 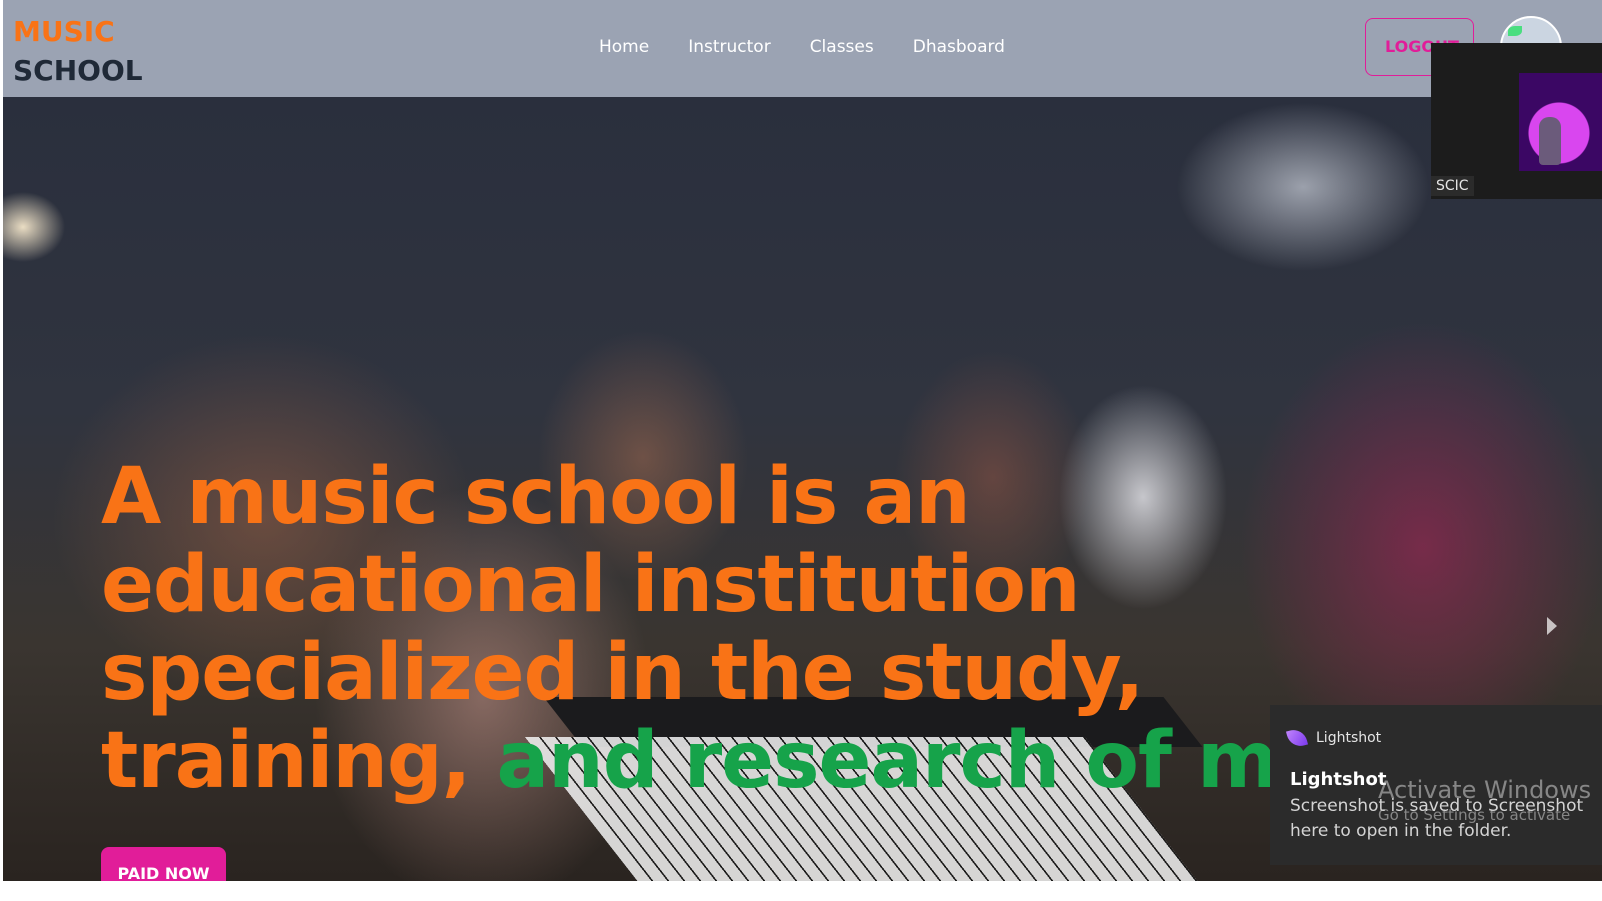 I want to click on paid-now-button: PAID NOW, so click(x=163, y=864).